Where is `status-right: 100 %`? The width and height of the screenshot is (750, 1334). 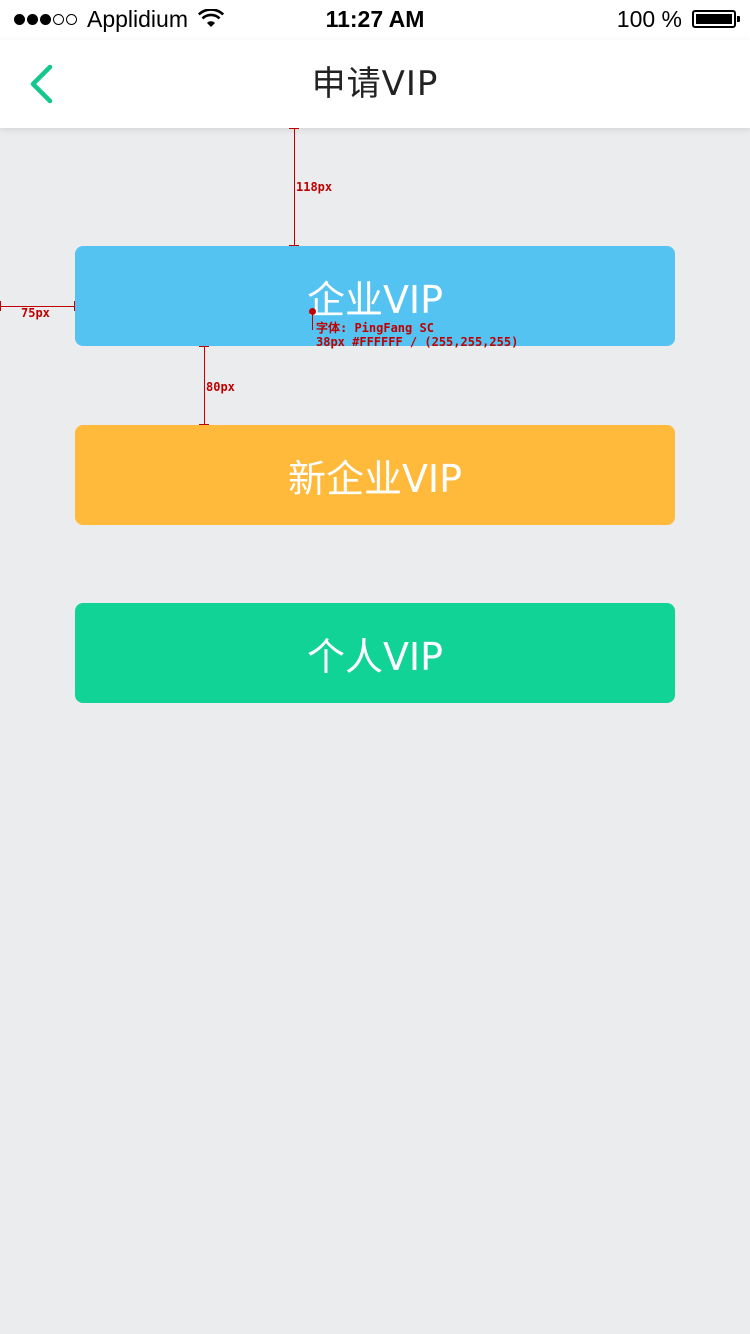 status-right: 100 % is located at coordinates (678, 19).